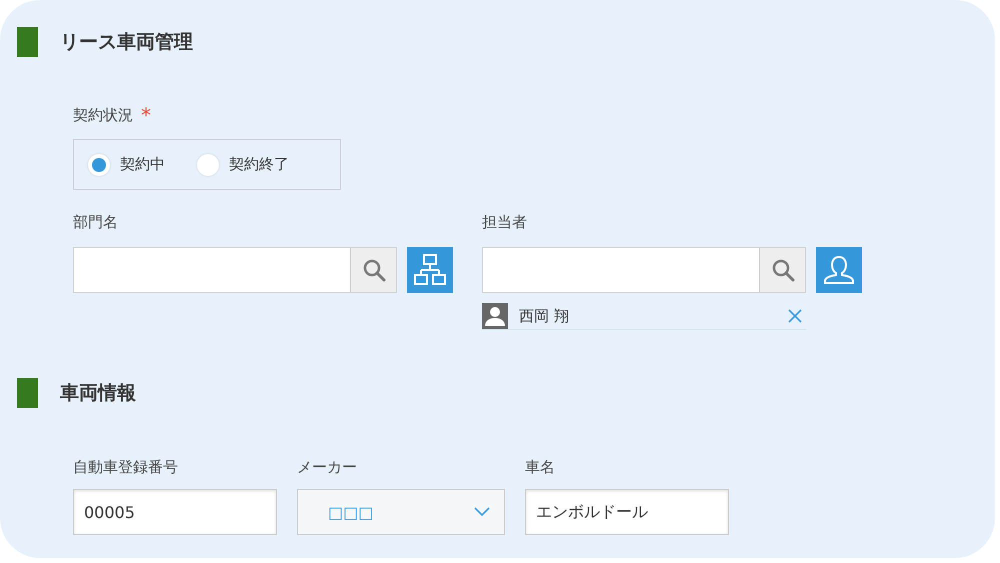  Describe the element at coordinates (482, 512) in the screenshot. I see `chevron-down-icon` at that location.